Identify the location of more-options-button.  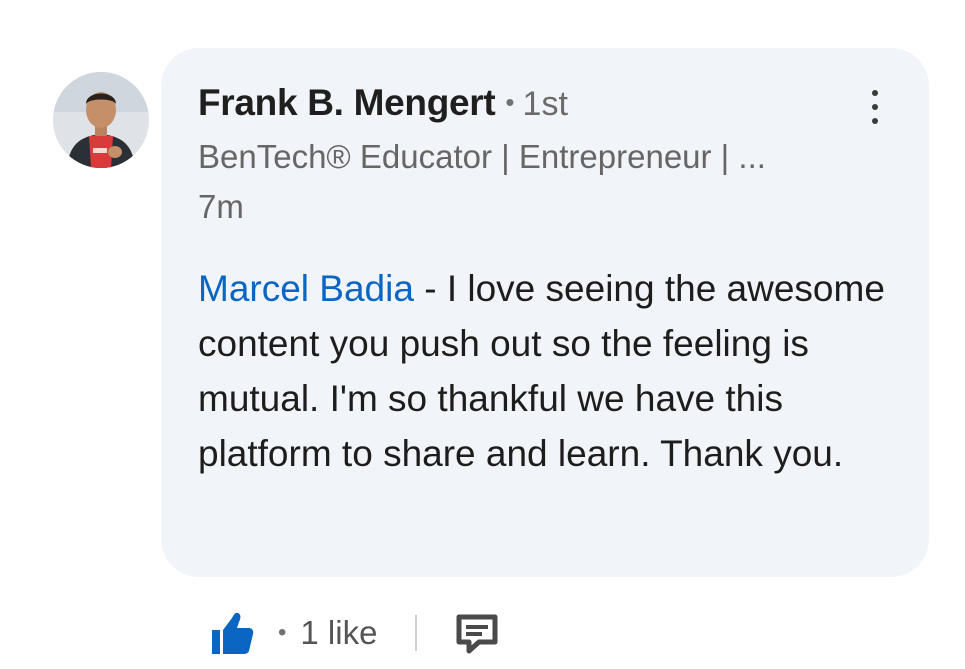
(875, 110).